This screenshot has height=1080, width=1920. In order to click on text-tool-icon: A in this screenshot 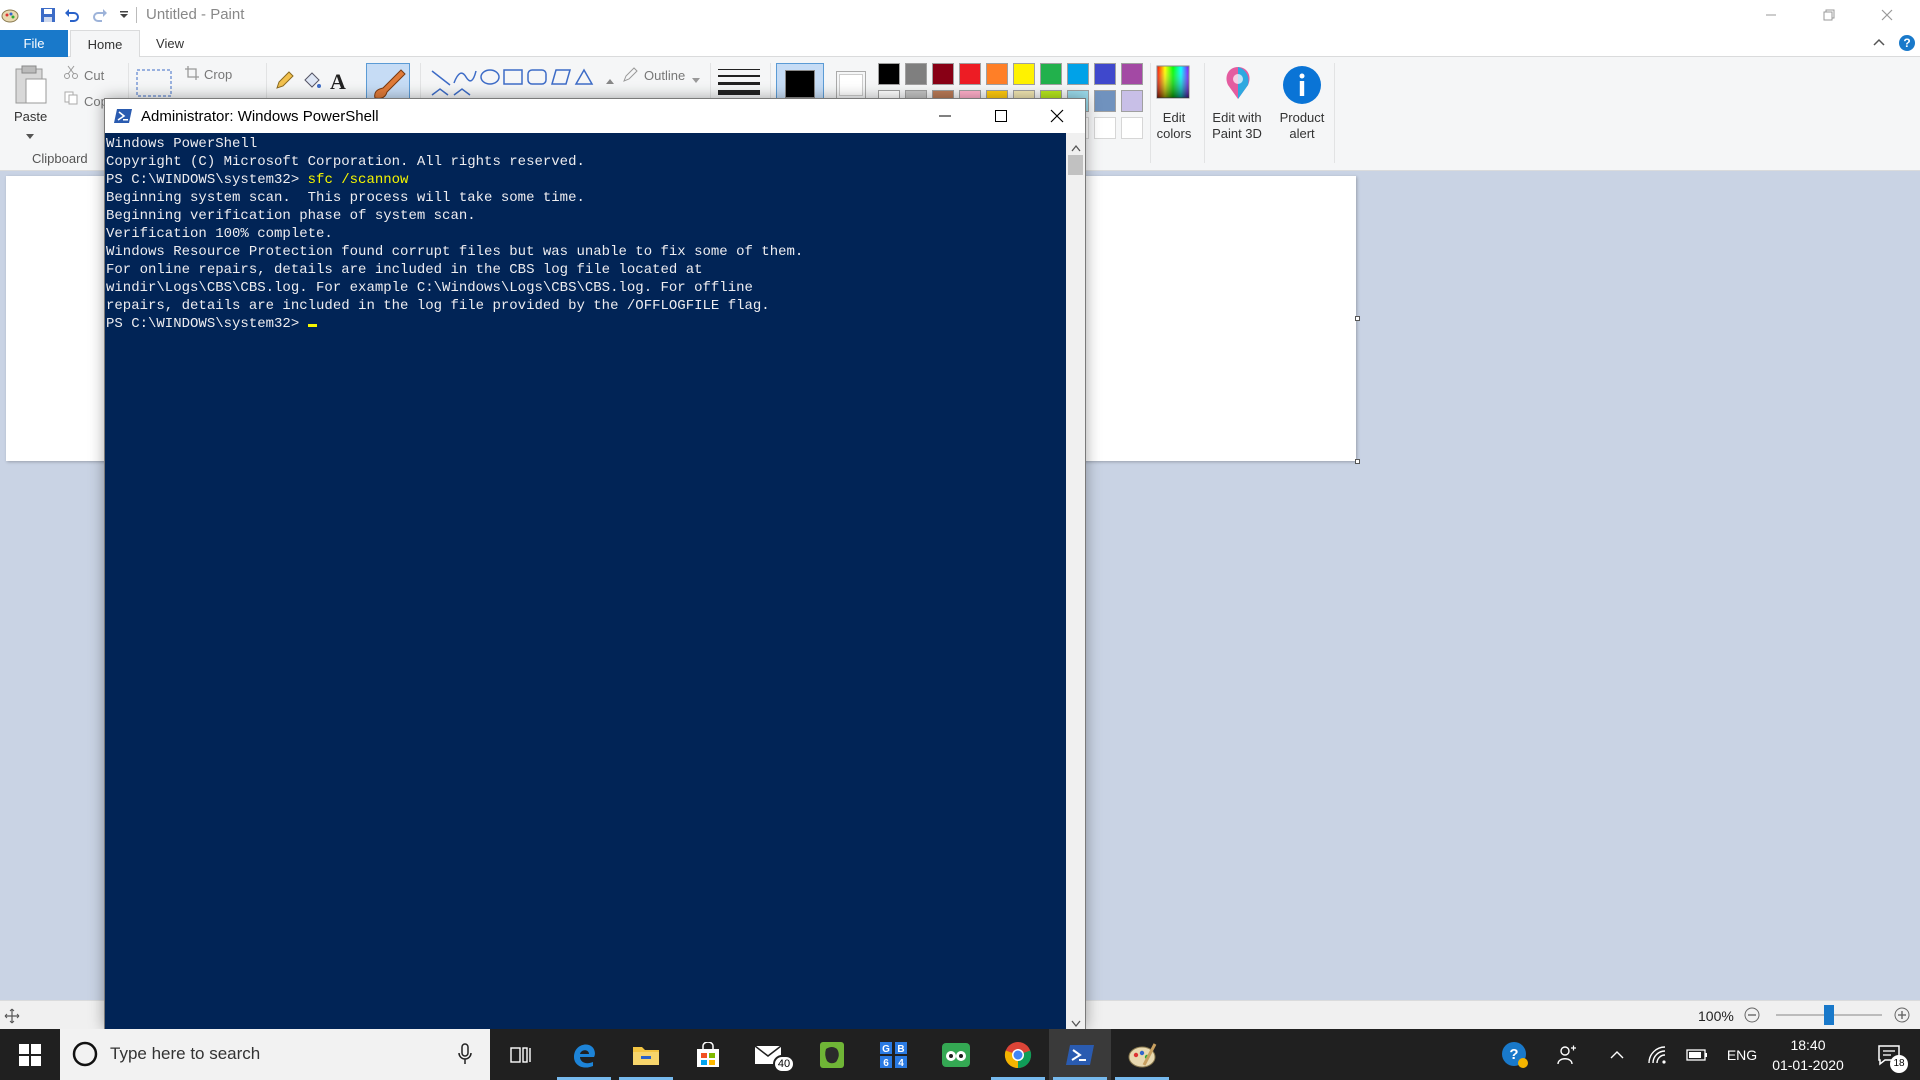, I will do `click(338, 82)`.